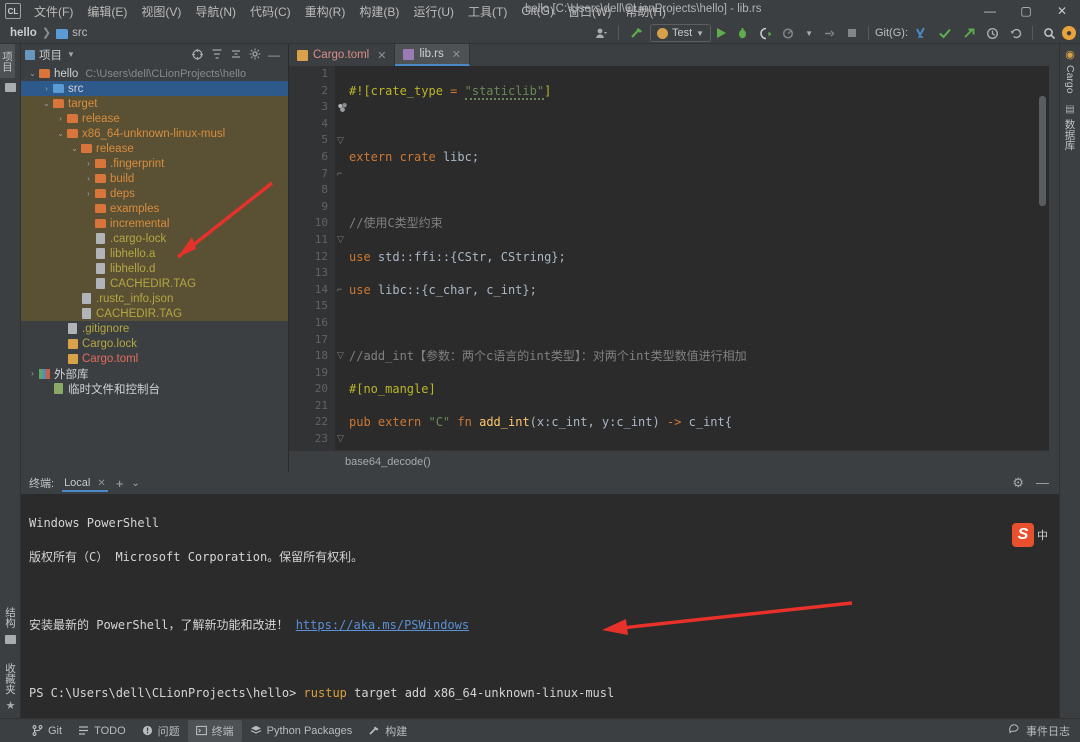 This screenshot has width=1080, height=742. I want to click on add-terminal-icon: +, so click(120, 483).